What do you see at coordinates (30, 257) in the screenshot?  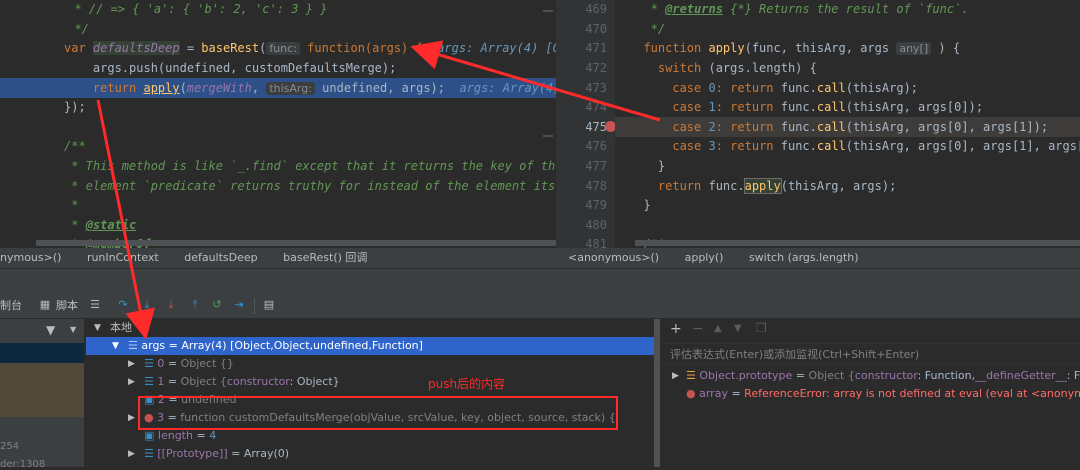 I see `breadcrumb-item: nymous>()` at bounding box center [30, 257].